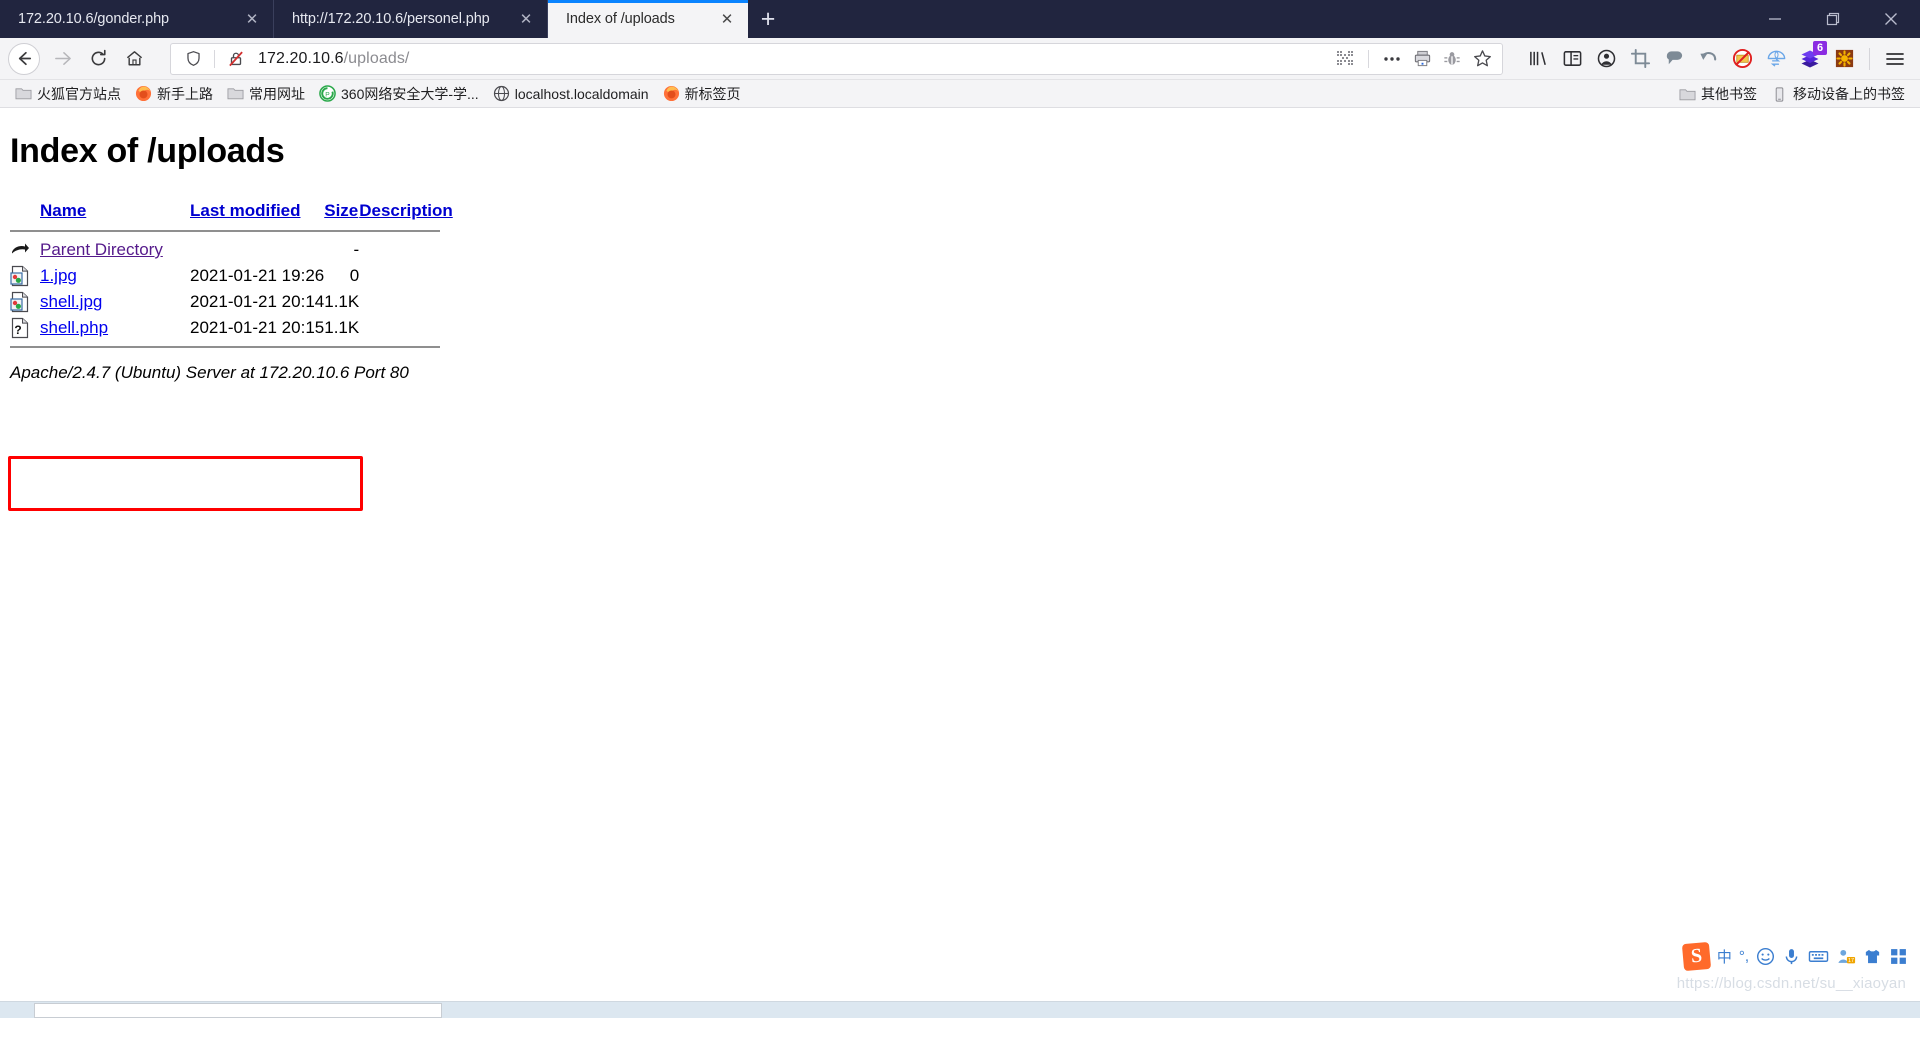 The height and width of the screenshot is (1039, 1920). What do you see at coordinates (62, 59) in the screenshot?
I see `forward-arrow-icon` at bounding box center [62, 59].